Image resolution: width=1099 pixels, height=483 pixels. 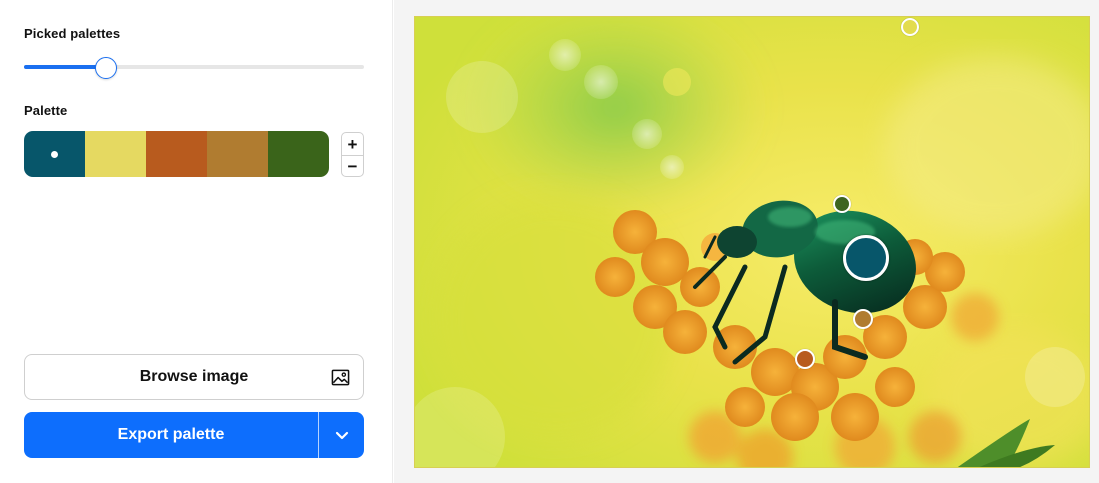 I want to click on add-color-button: +, so click(x=352, y=144).